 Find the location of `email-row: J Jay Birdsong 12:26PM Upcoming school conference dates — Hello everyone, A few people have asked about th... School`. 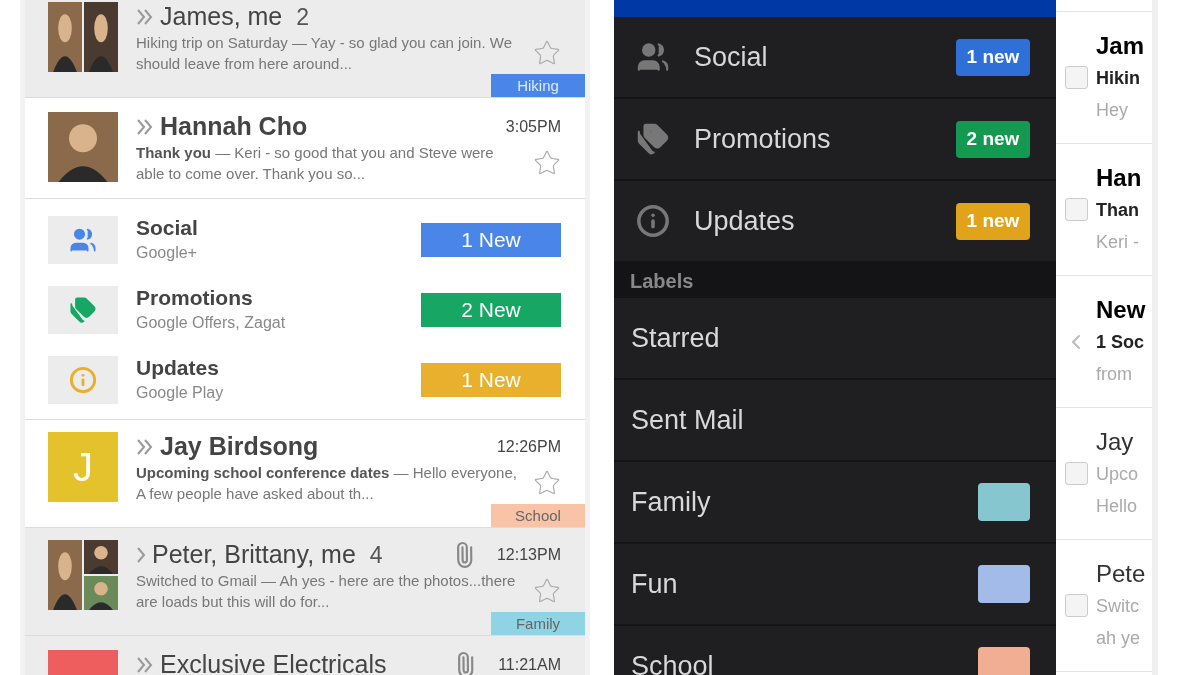

email-row: J Jay Birdsong 12:26PM Upcoming school conference dates — Hello everyone, A few people have asked about th... School is located at coordinates (305, 474).